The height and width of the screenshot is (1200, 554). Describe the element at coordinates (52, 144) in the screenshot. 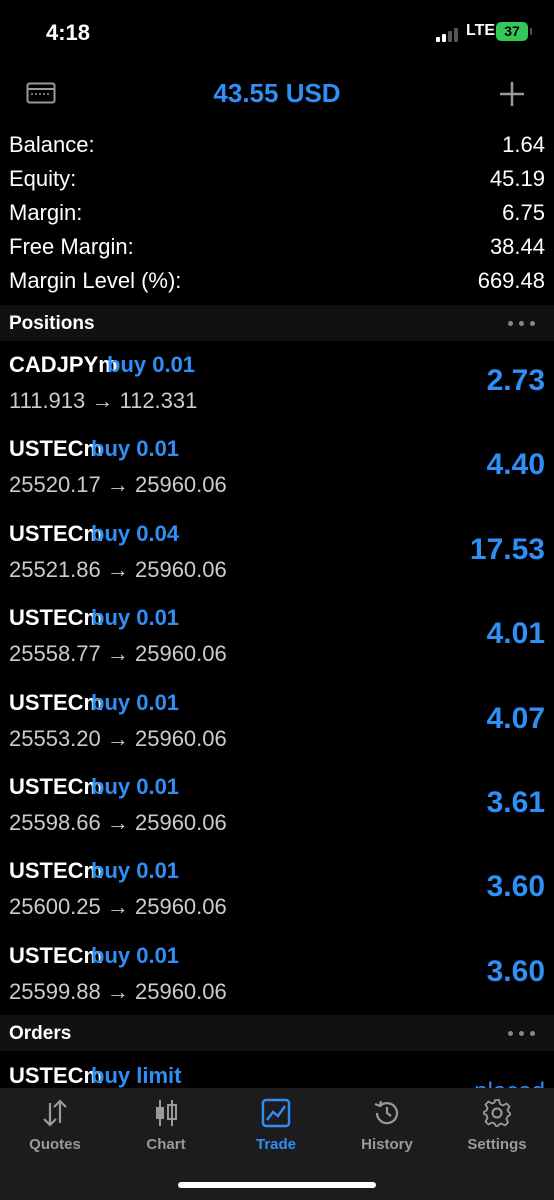

I see `summary-label: Balance:` at that location.